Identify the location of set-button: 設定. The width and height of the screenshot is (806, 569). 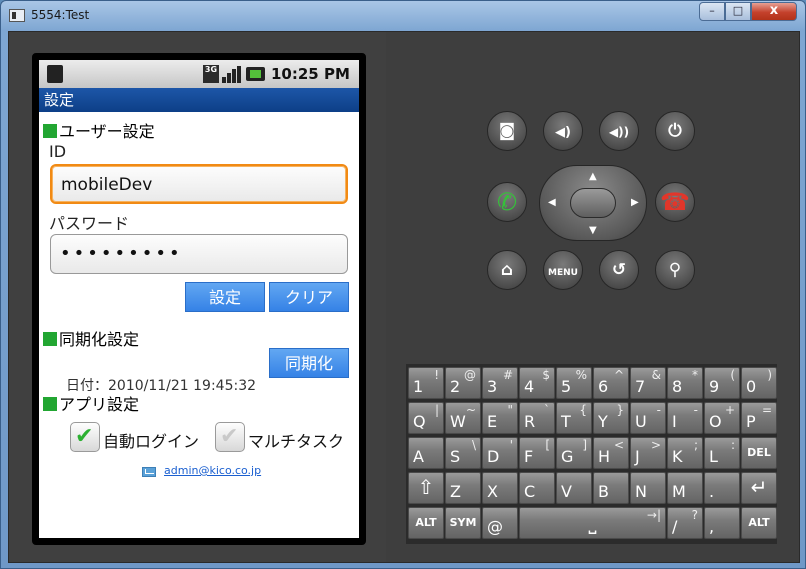
(225, 297).